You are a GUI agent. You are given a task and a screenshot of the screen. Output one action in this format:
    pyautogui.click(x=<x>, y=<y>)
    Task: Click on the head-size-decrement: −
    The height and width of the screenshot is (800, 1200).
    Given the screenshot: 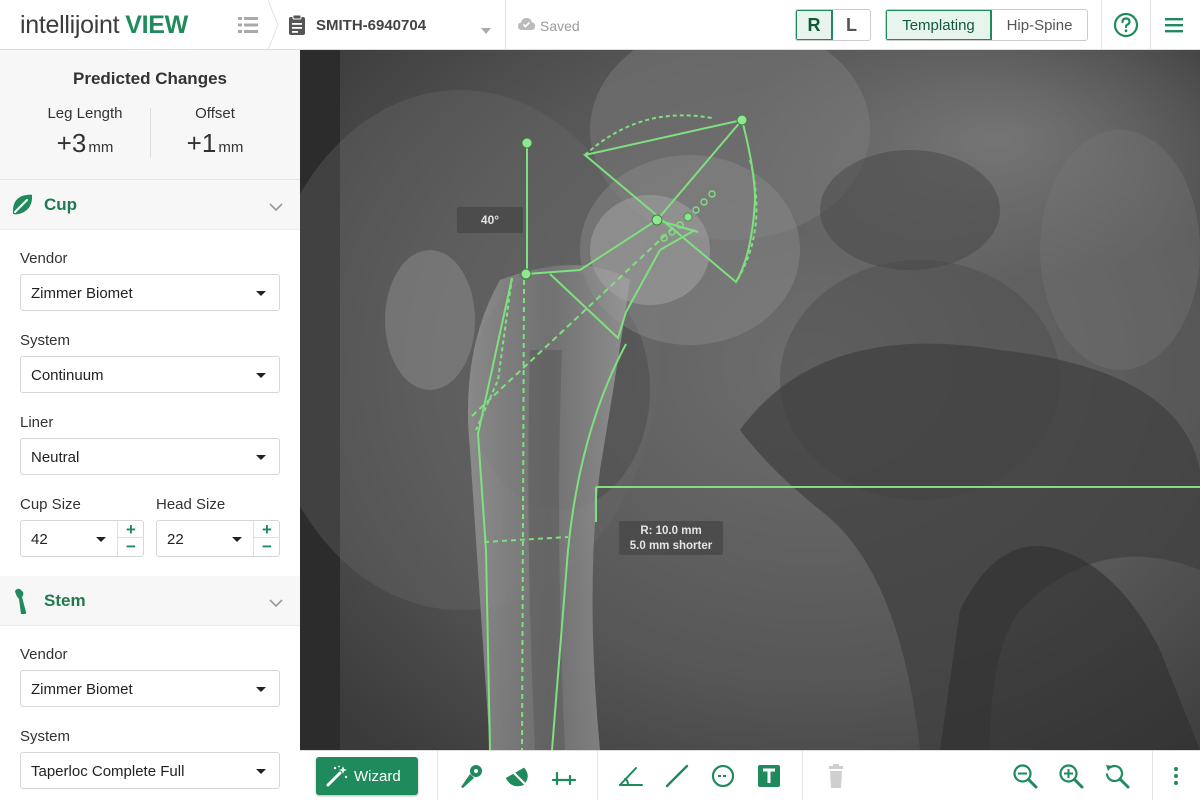 What is the action you would take?
    pyautogui.click(x=267, y=546)
    